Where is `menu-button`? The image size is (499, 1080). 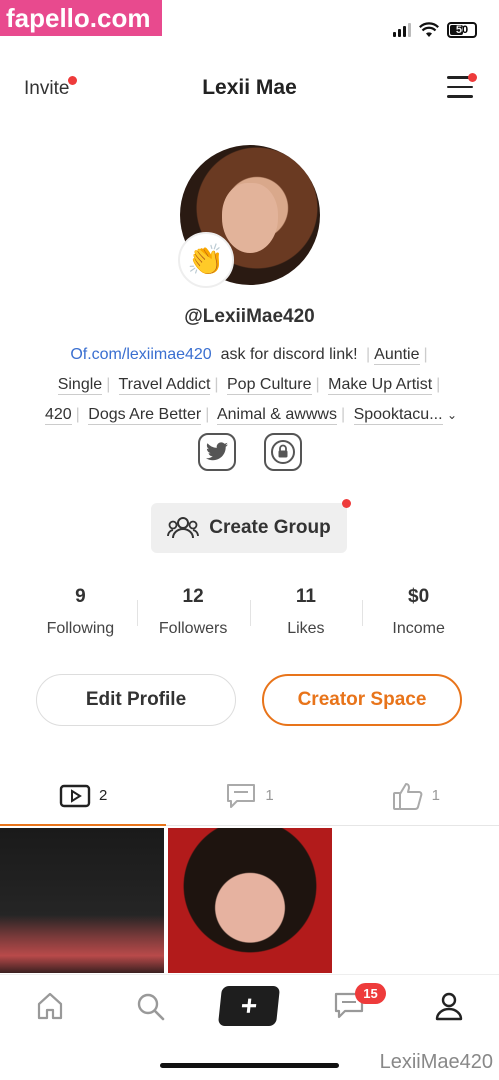 menu-button is located at coordinates (462, 86).